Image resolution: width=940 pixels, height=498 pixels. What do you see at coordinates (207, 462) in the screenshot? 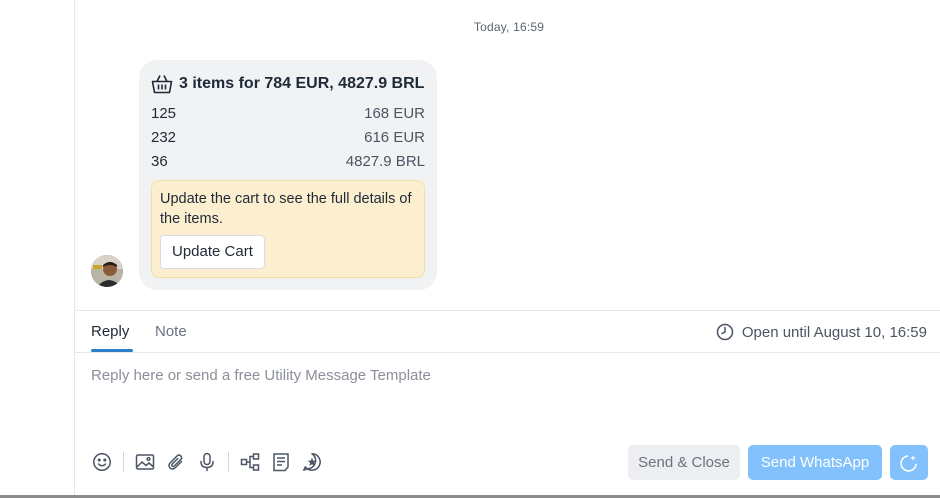
I see `microphone-icon` at bounding box center [207, 462].